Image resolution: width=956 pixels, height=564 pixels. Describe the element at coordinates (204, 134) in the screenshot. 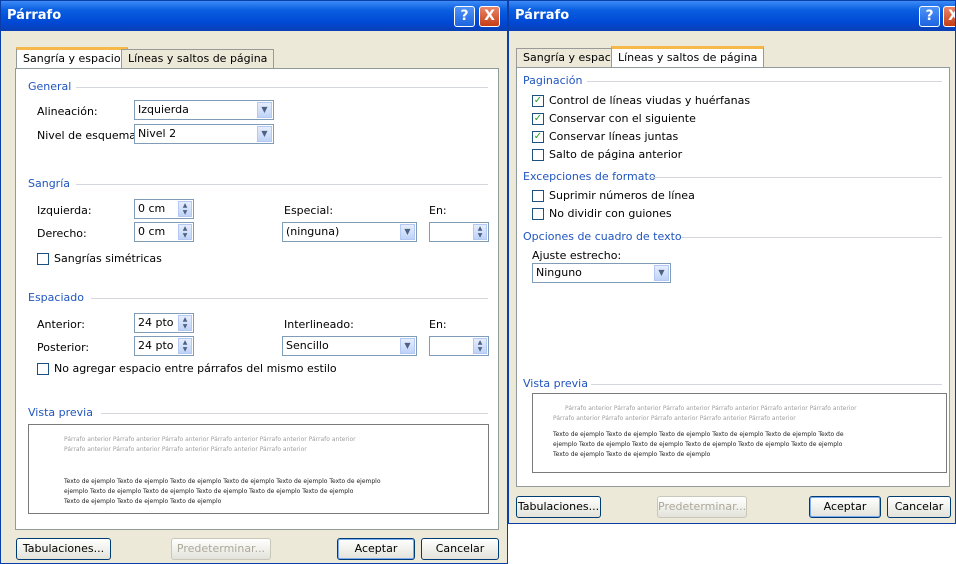

I see `outline-level-dropdown: Nivel 2 ▼` at that location.